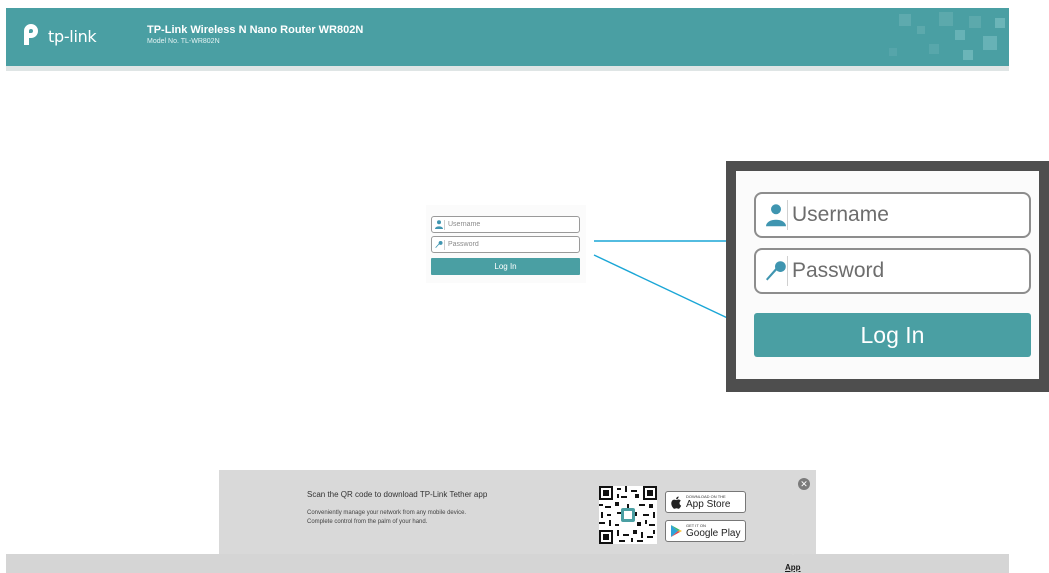 The height and width of the screenshot is (573, 1049). I want to click on tp-link-logo: tp-link, so click(57, 36).